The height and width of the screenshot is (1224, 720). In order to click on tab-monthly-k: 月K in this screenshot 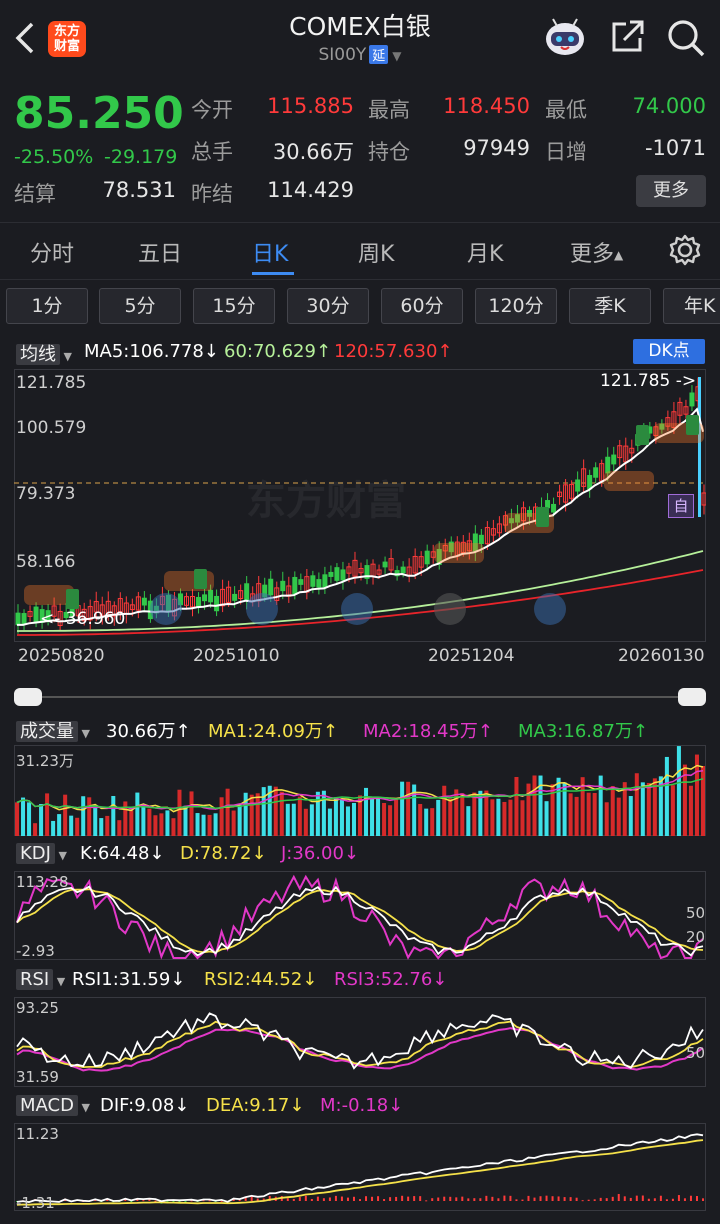, I will do `click(485, 252)`.